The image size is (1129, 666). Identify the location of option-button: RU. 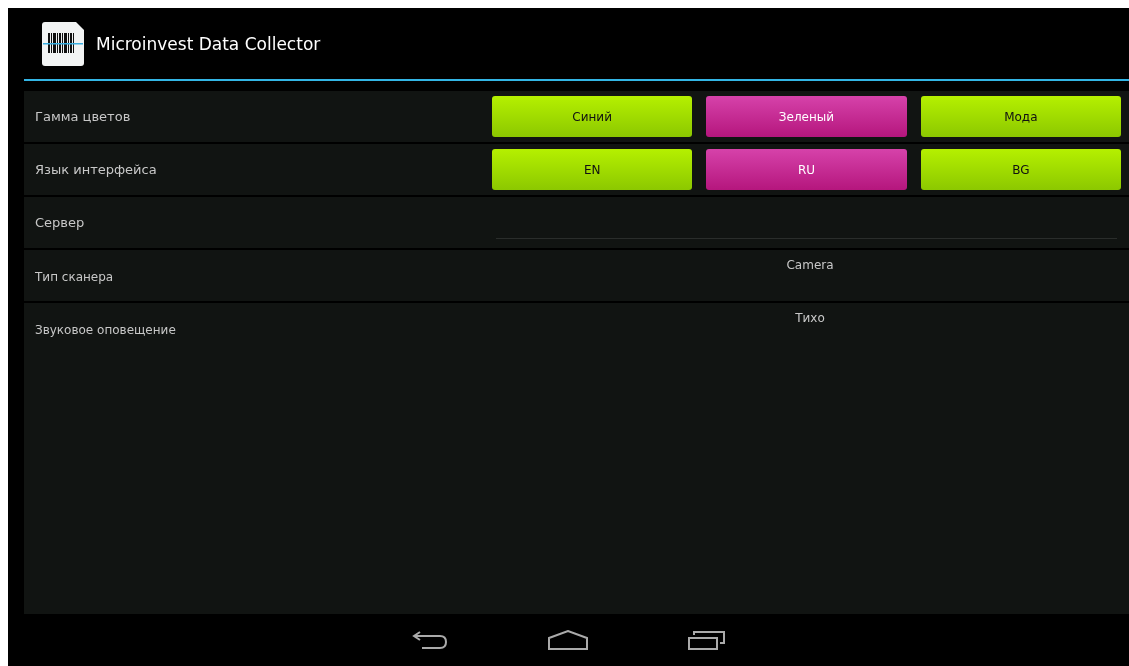
(806, 169).